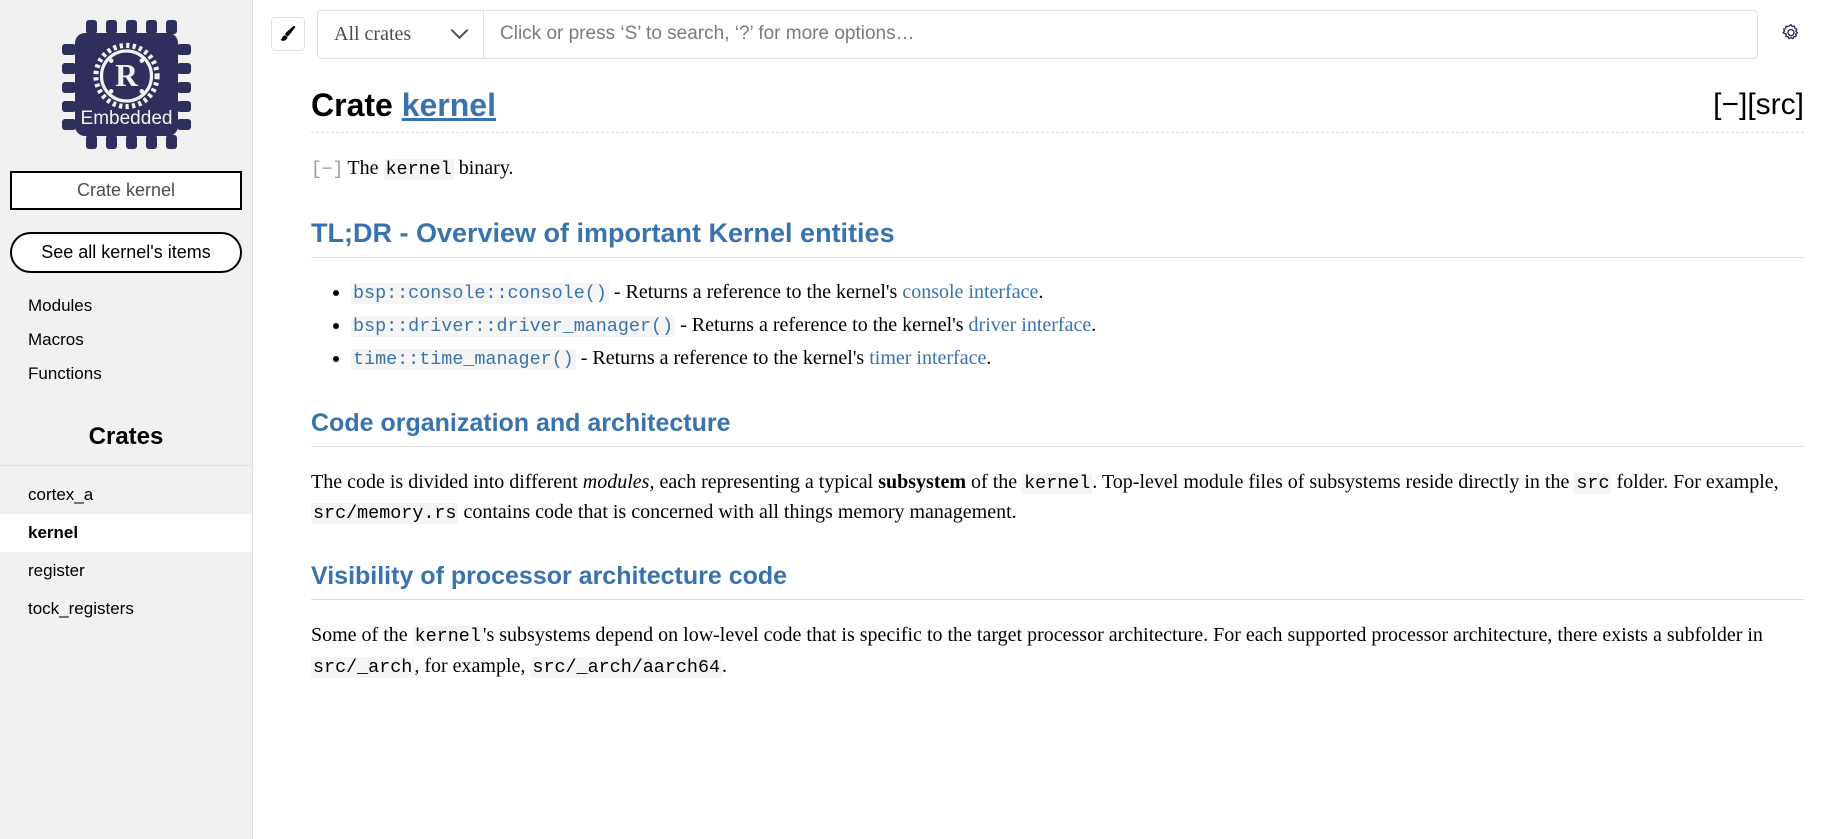 The width and height of the screenshot is (1822, 839). I want to click on sidebar-list-item: Functions, so click(126, 374).